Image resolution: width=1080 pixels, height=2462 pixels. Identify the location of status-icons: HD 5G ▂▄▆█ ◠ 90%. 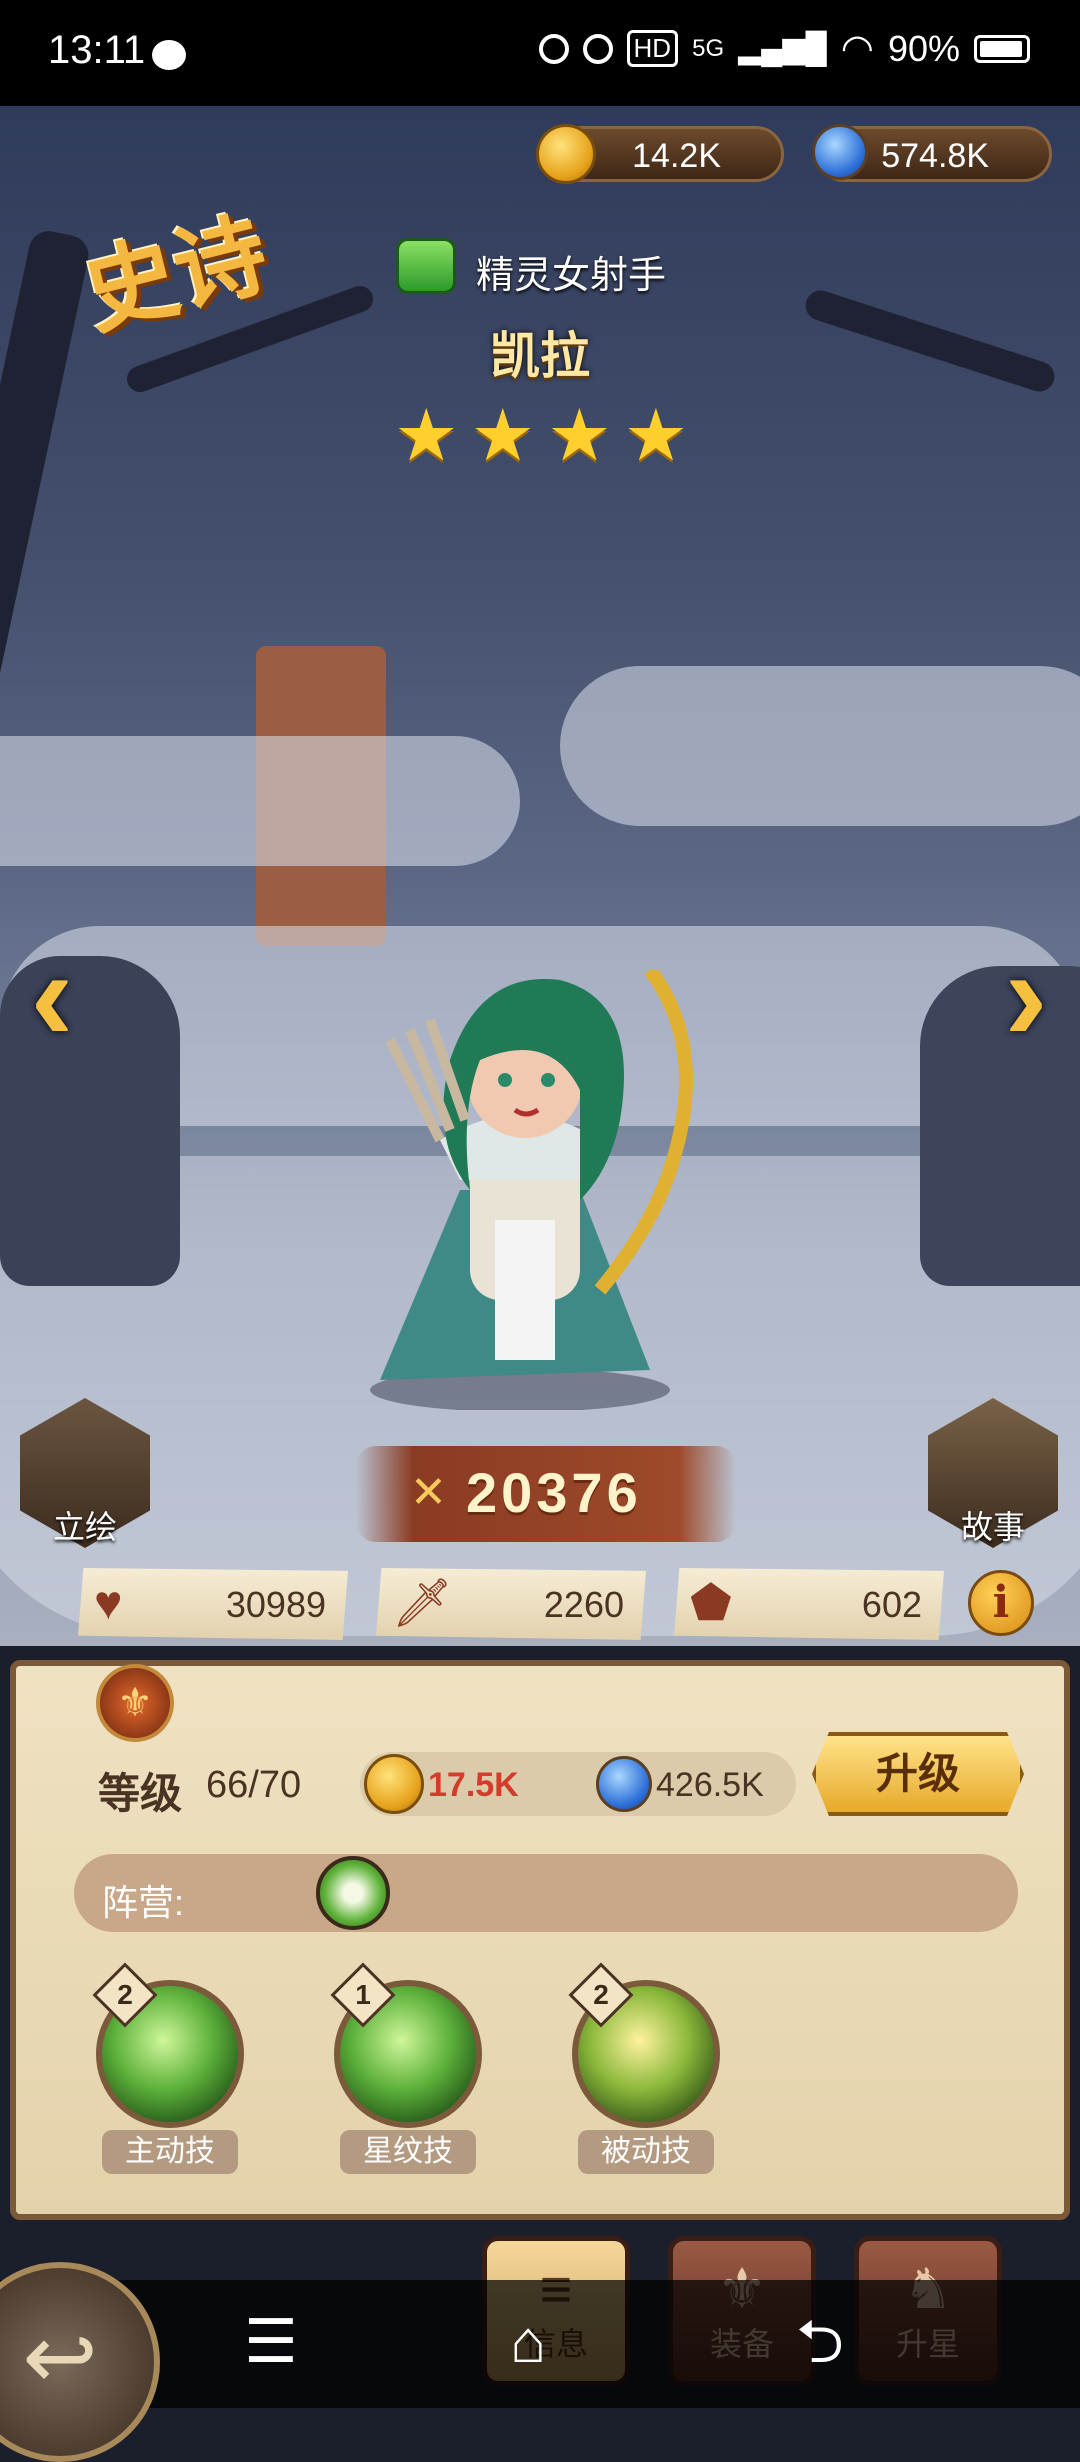
(784, 48).